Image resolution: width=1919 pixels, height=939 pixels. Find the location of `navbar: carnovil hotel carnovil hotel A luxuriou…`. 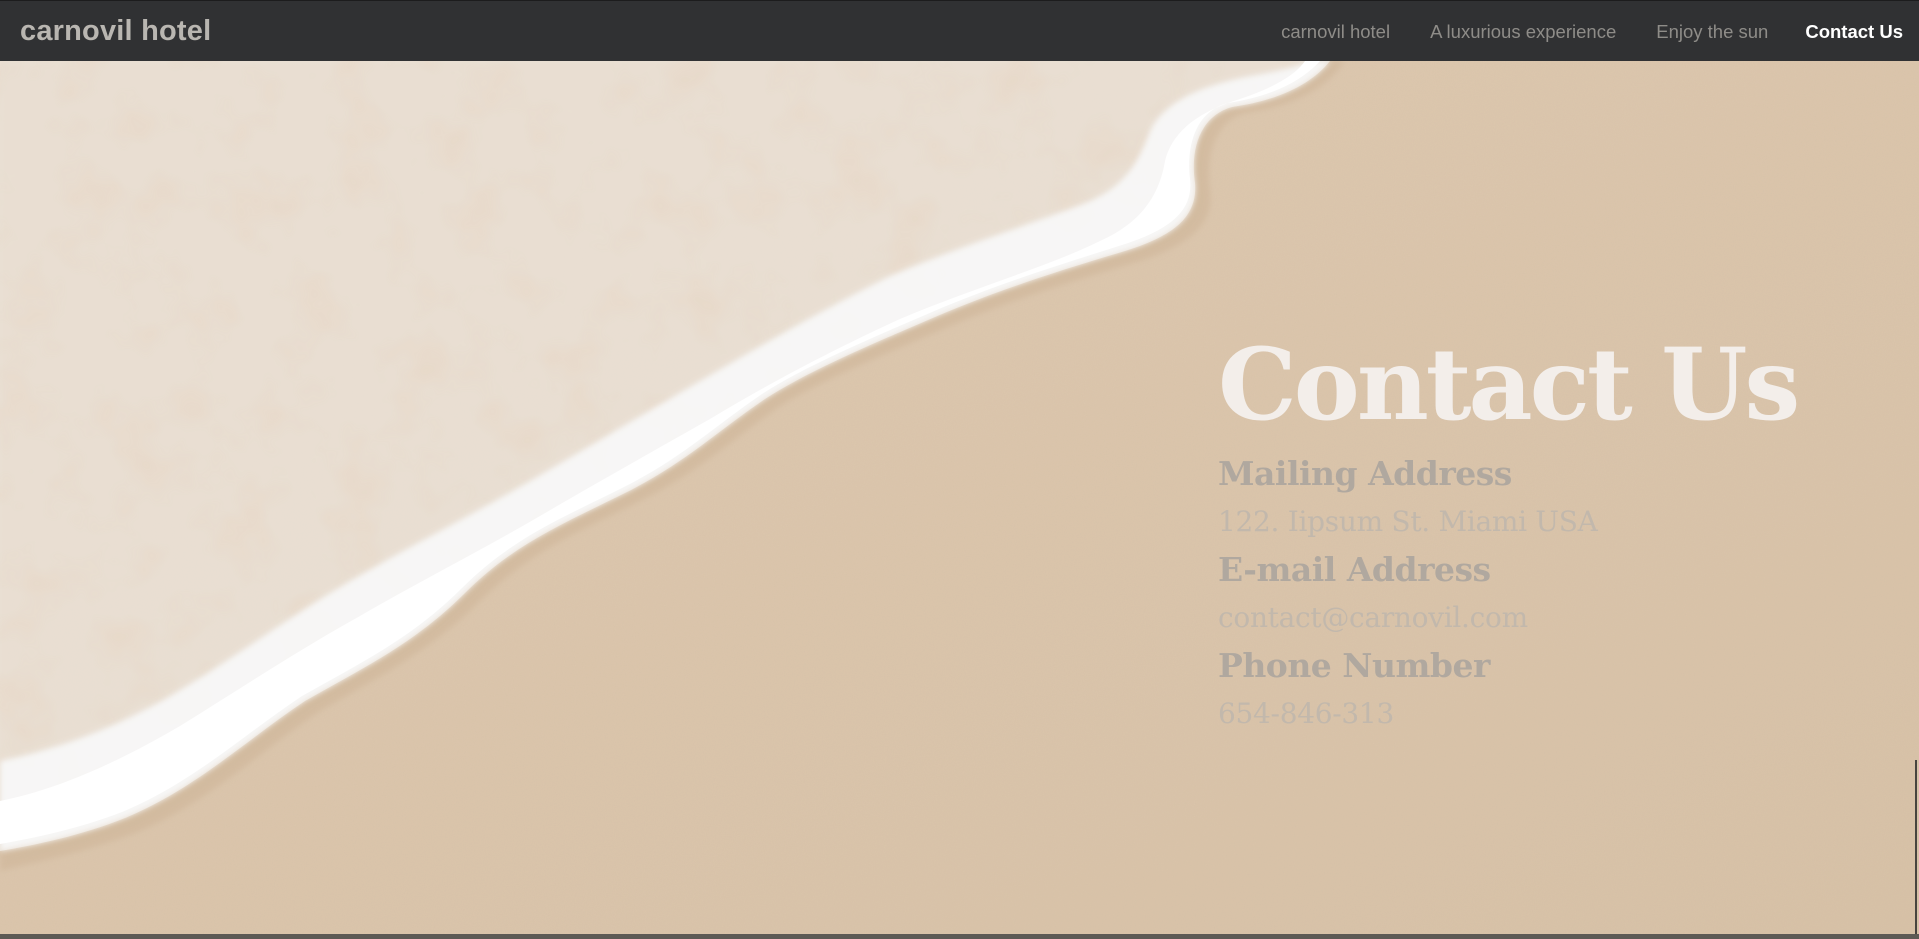

navbar: carnovil hotel carnovil hotel A luxuriou… is located at coordinates (959, 30).